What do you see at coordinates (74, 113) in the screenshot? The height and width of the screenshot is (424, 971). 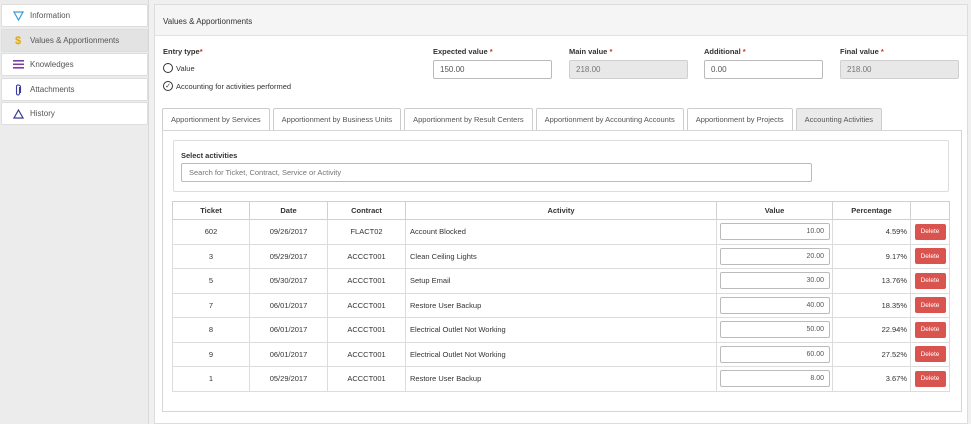 I see `sidebar-item-history: History` at bounding box center [74, 113].